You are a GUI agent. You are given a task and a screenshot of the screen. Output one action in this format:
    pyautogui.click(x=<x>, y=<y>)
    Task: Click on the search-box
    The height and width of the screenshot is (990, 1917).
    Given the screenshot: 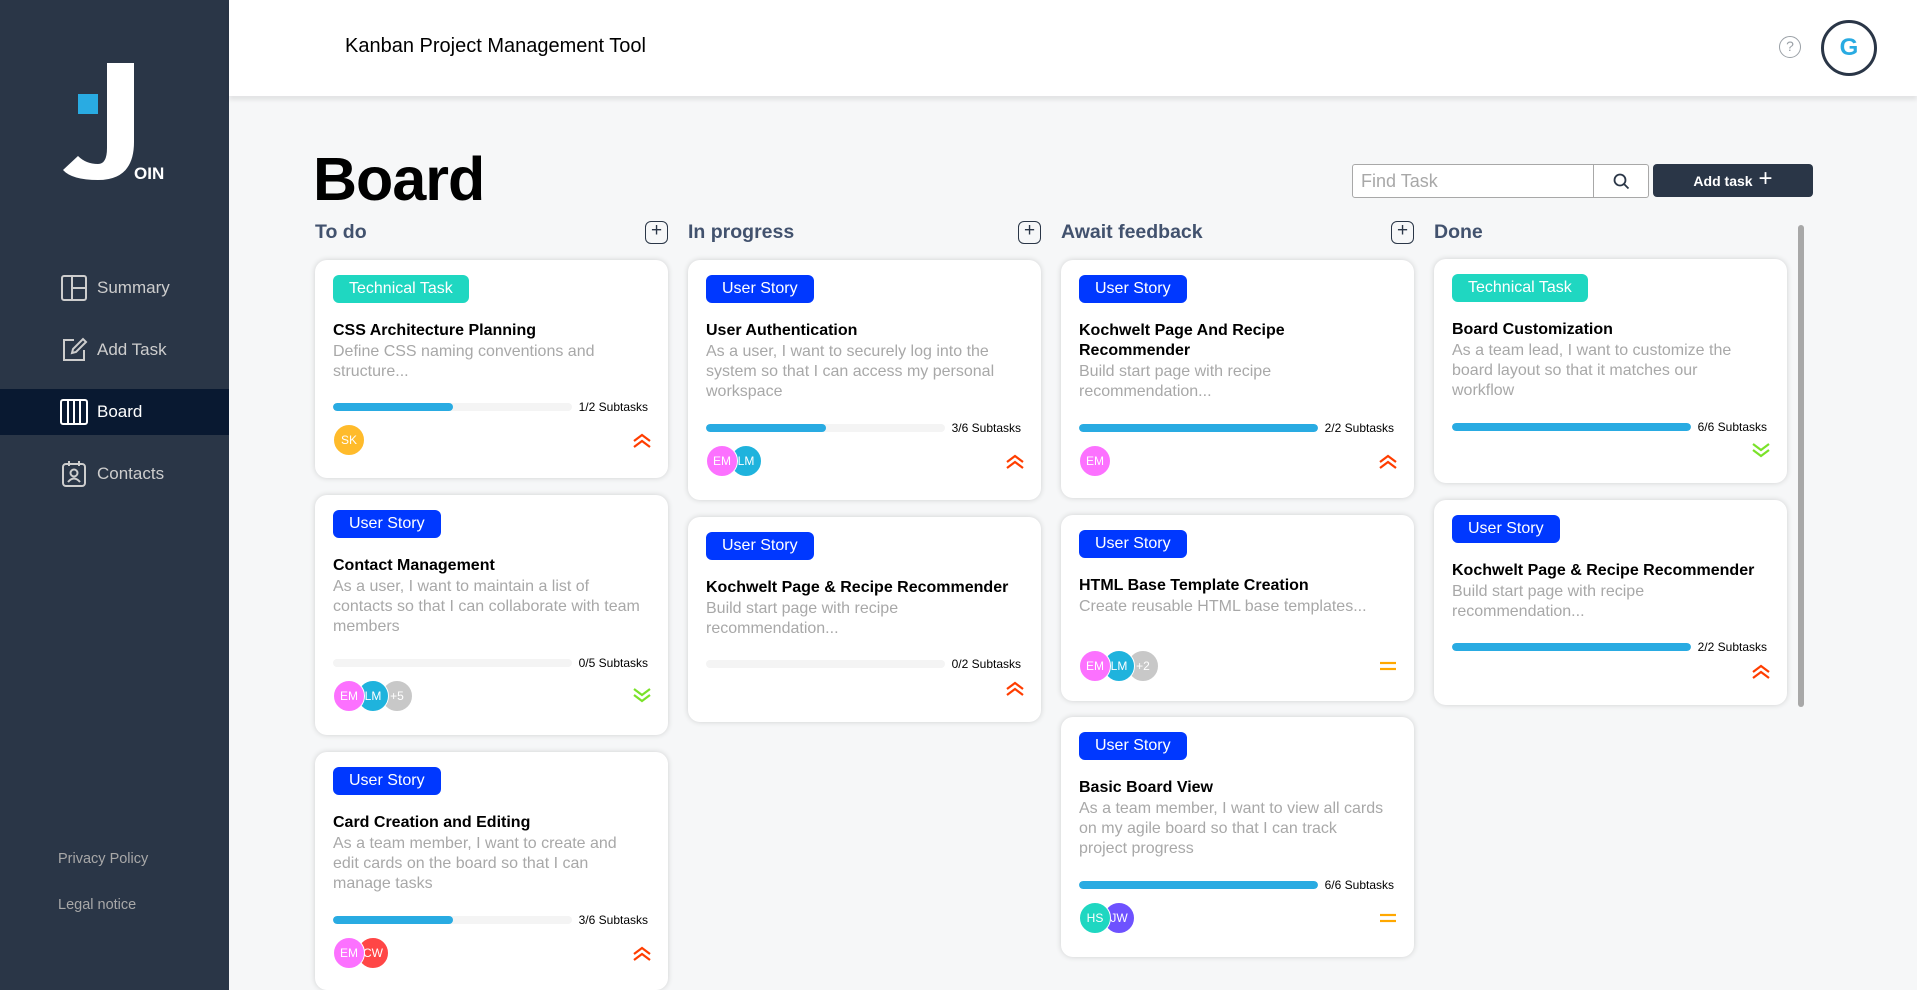 What is the action you would take?
    pyautogui.click(x=1500, y=181)
    